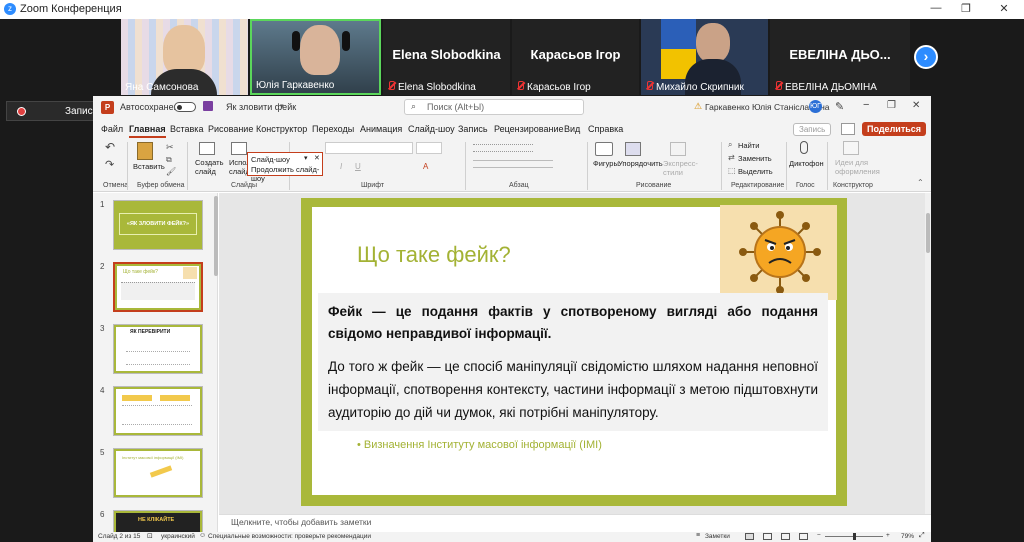 The width and height of the screenshot is (1024, 542). I want to click on thumbnail-scrollbar, so click(216, 236).